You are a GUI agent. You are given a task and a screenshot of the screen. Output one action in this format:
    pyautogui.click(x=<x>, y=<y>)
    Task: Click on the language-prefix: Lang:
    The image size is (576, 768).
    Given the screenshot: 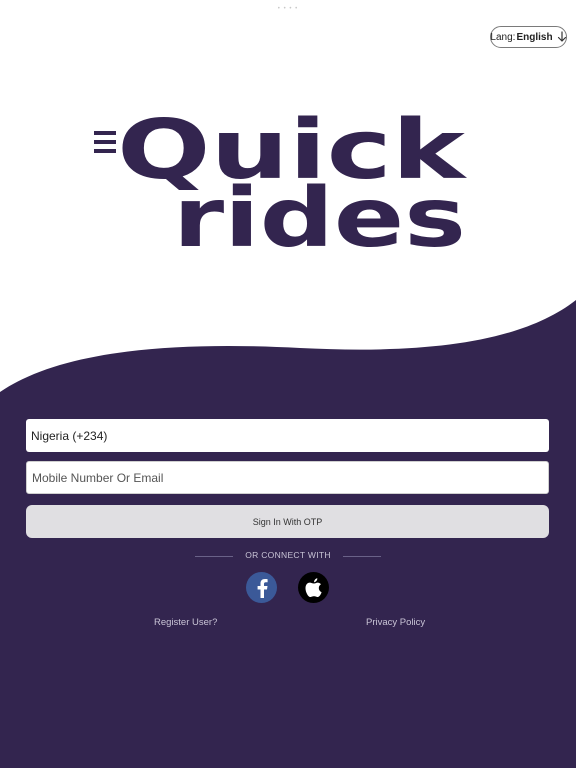 What is the action you would take?
    pyautogui.click(x=503, y=37)
    